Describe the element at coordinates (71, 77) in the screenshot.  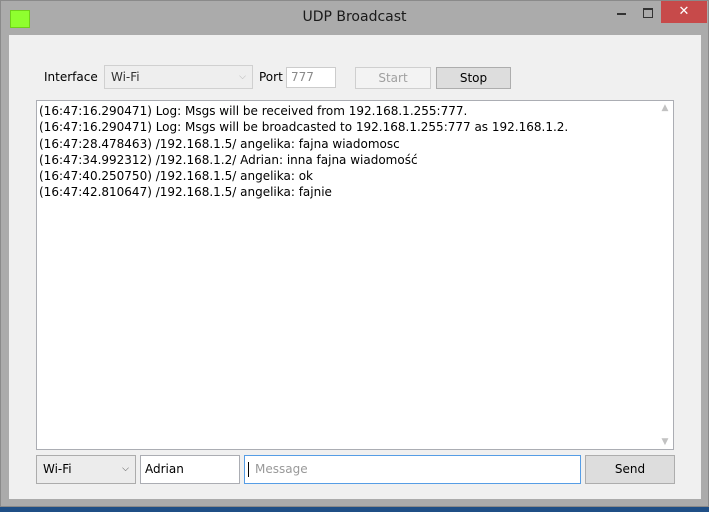
I see `interface-label: Interface` at that location.